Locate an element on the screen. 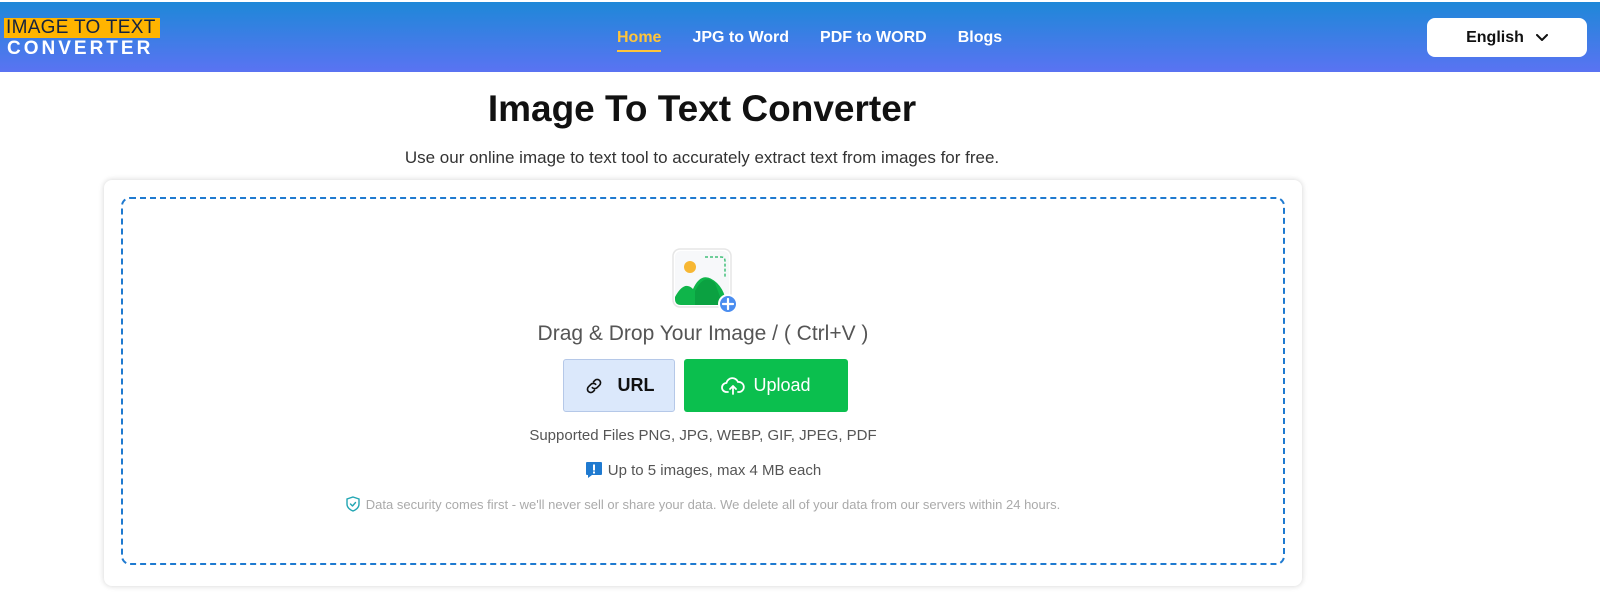  language-select: English is located at coordinates (1507, 37).